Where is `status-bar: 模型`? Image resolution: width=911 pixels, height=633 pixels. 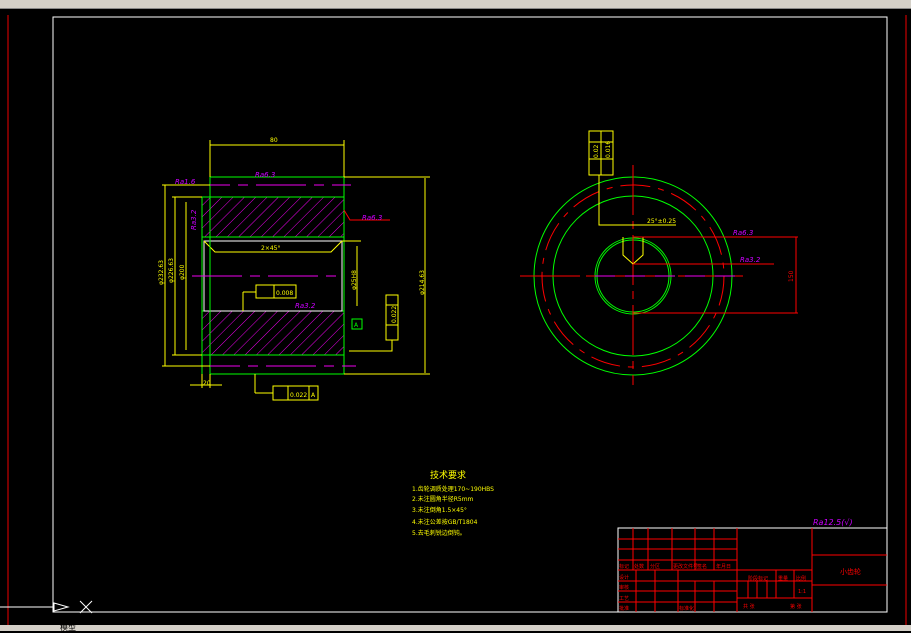 status-bar: 模型 is located at coordinates (455, 627).